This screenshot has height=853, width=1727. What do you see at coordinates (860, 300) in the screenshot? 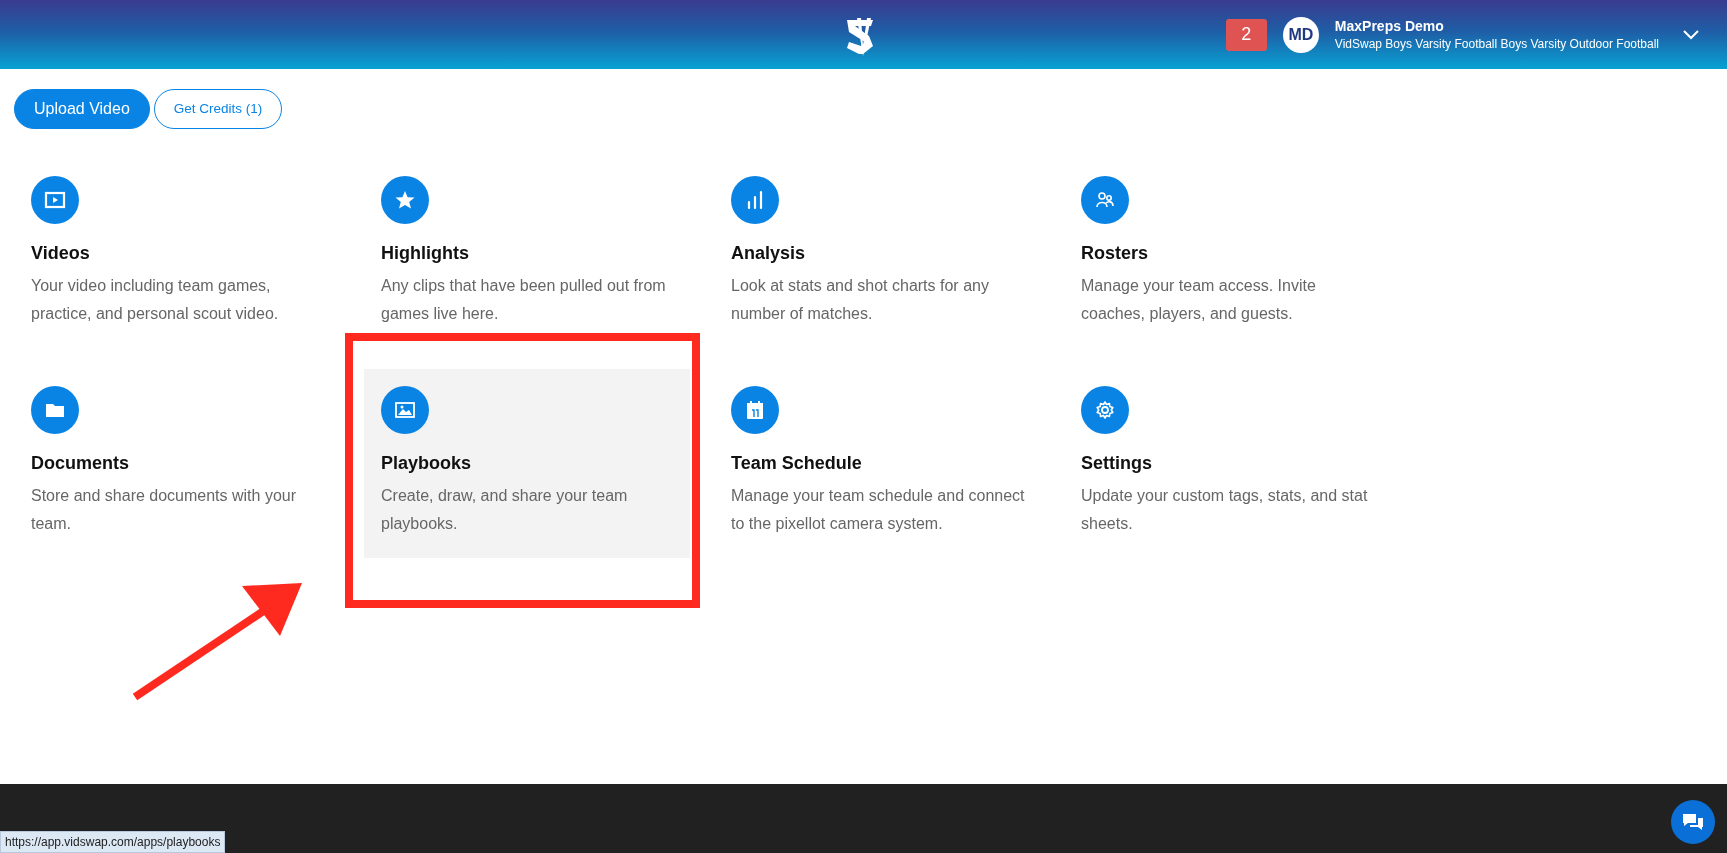
I see `app-description: Look at stats and shot charts for any number of matches.` at bounding box center [860, 300].